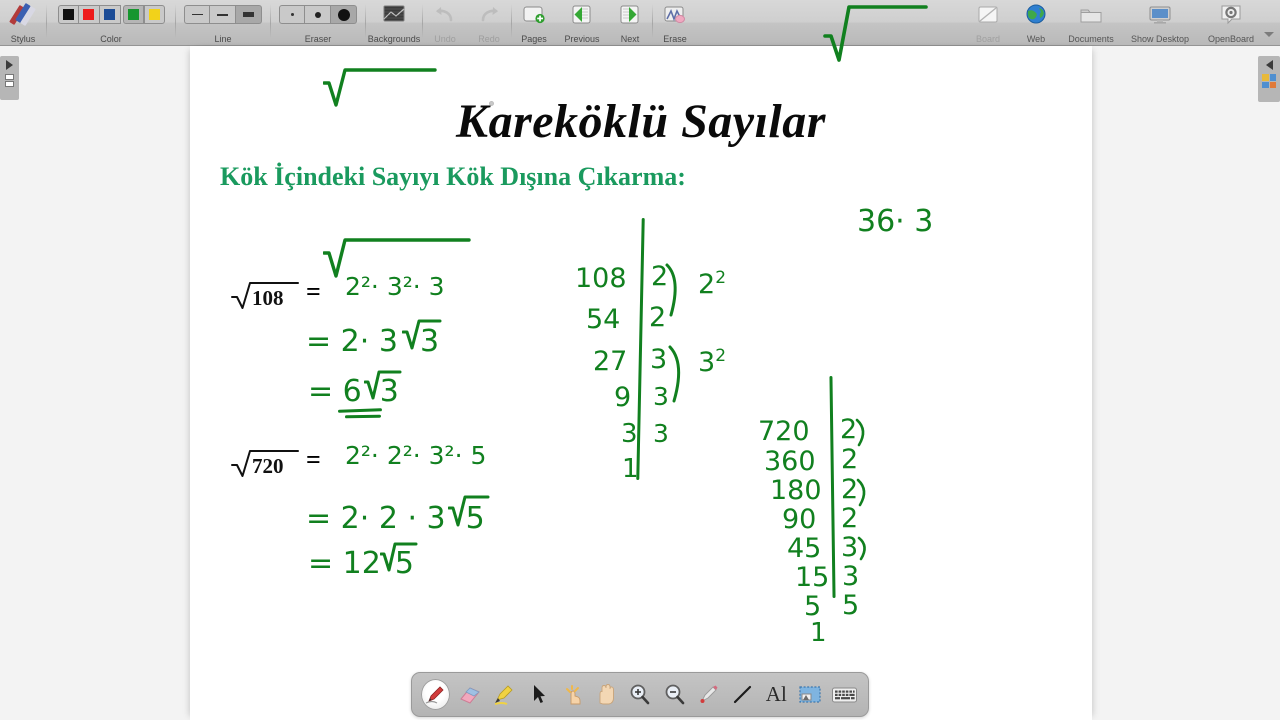 Image resolution: width=1280 pixels, height=720 pixels. What do you see at coordinates (610, 361) in the screenshot?
I see `factor-tree-108-value-2: 27` at bounding box center [610, 361].